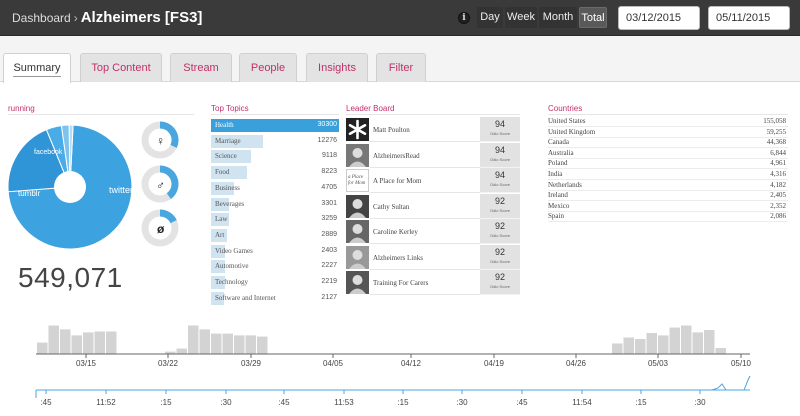  I want to click on start-date-input, so click(659, 18).